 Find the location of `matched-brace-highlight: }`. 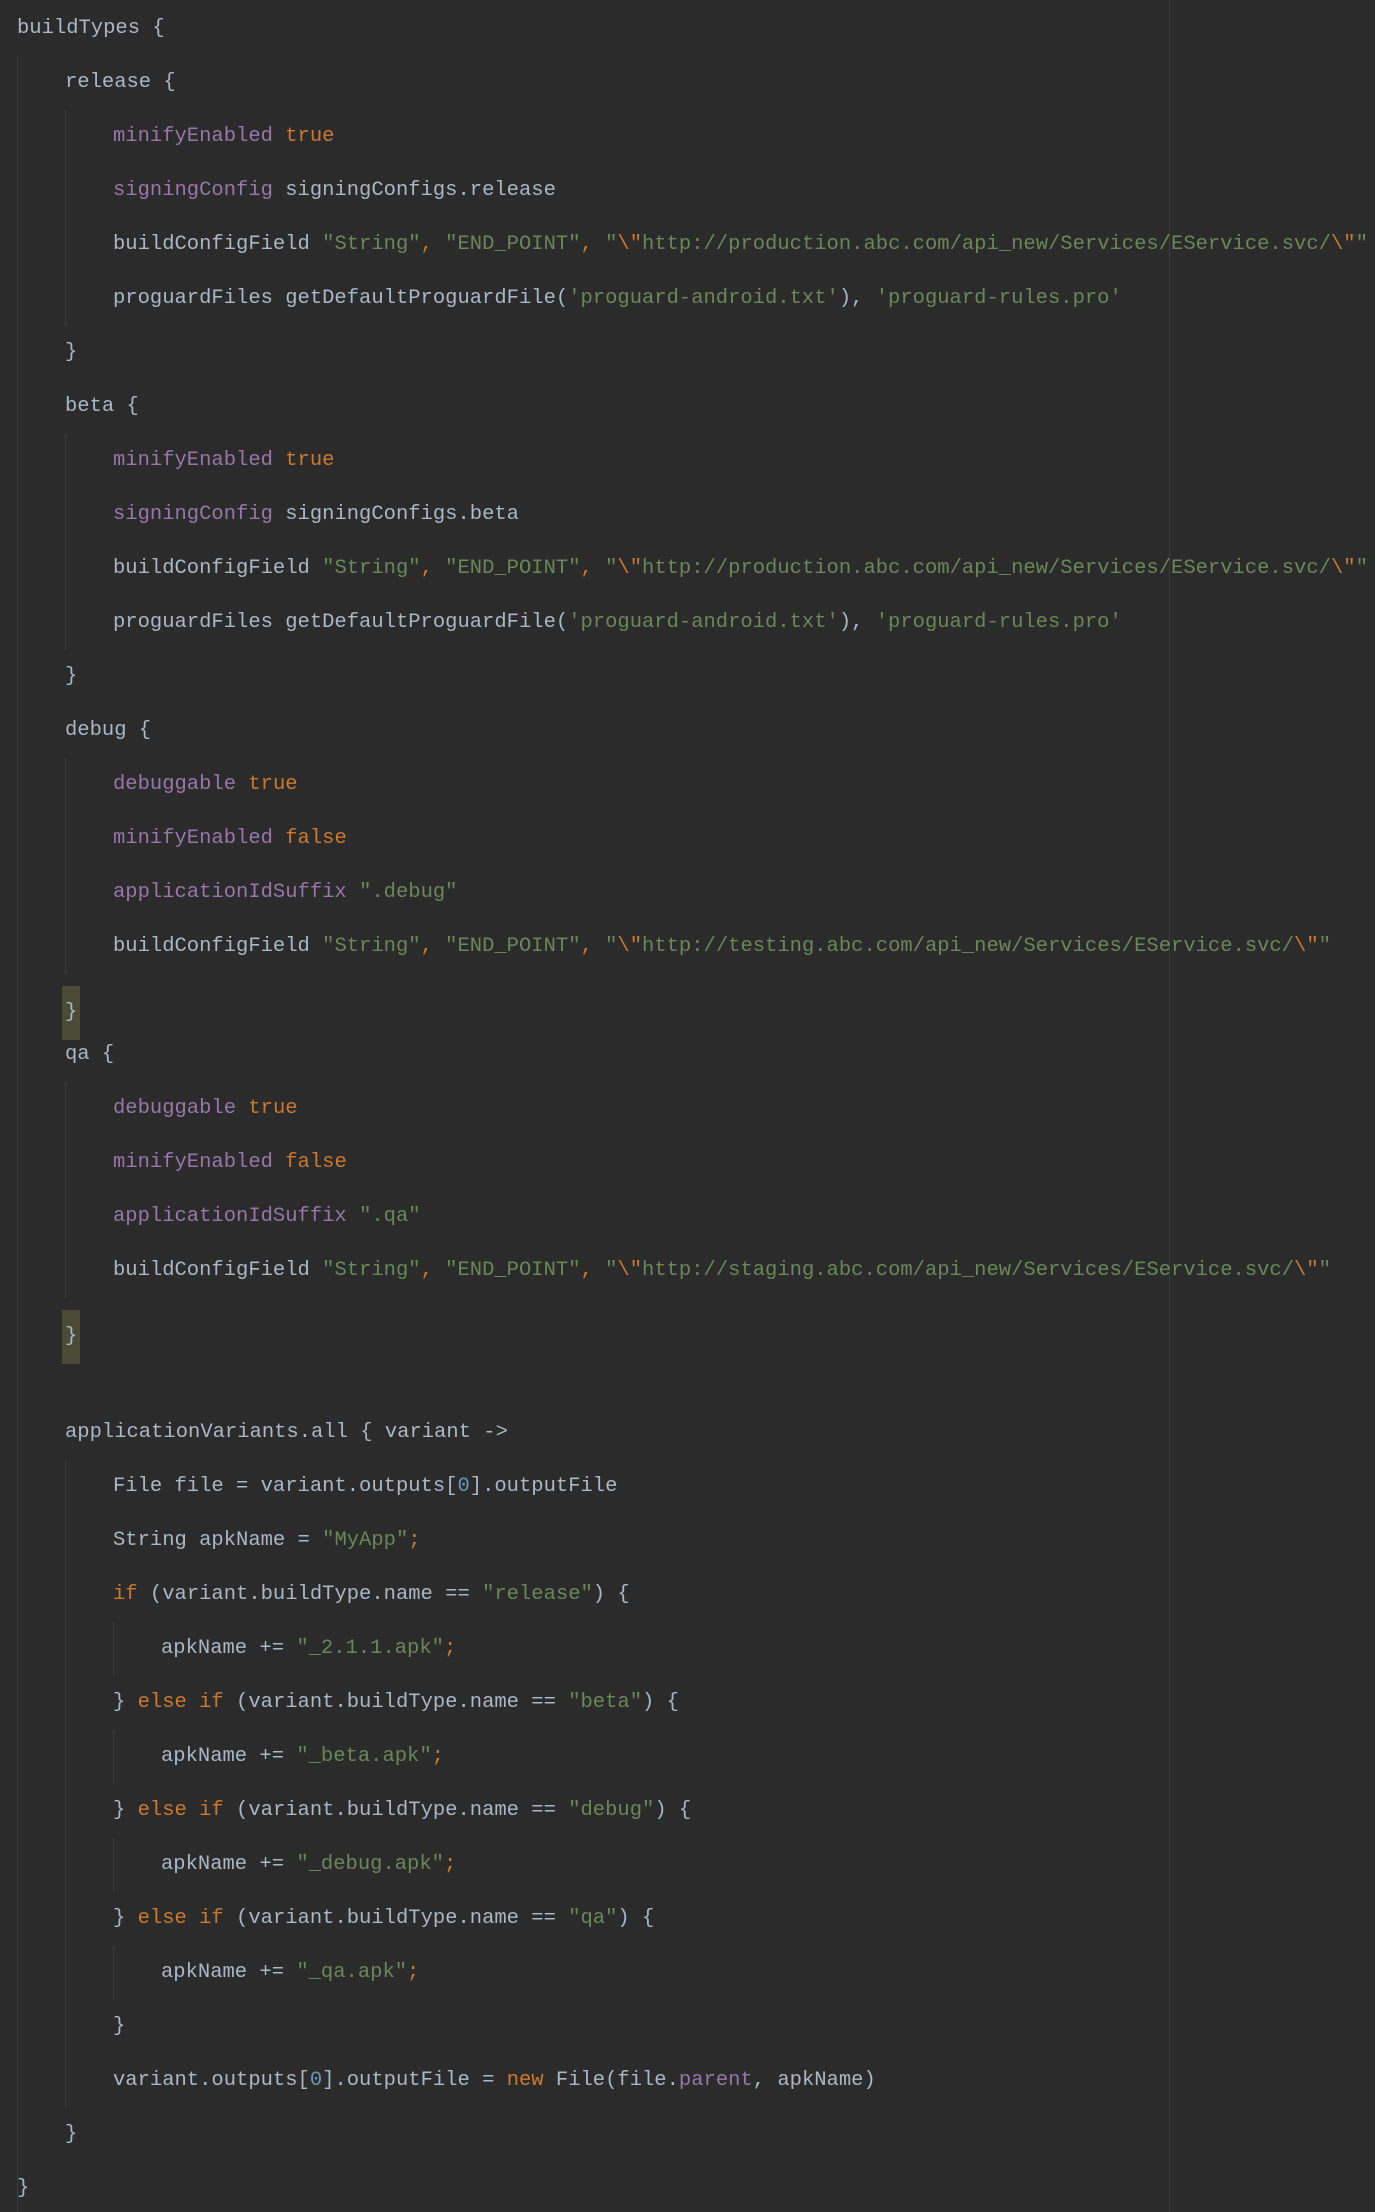

matched-brace-highlight: } is located at coordinates (71, 1013).